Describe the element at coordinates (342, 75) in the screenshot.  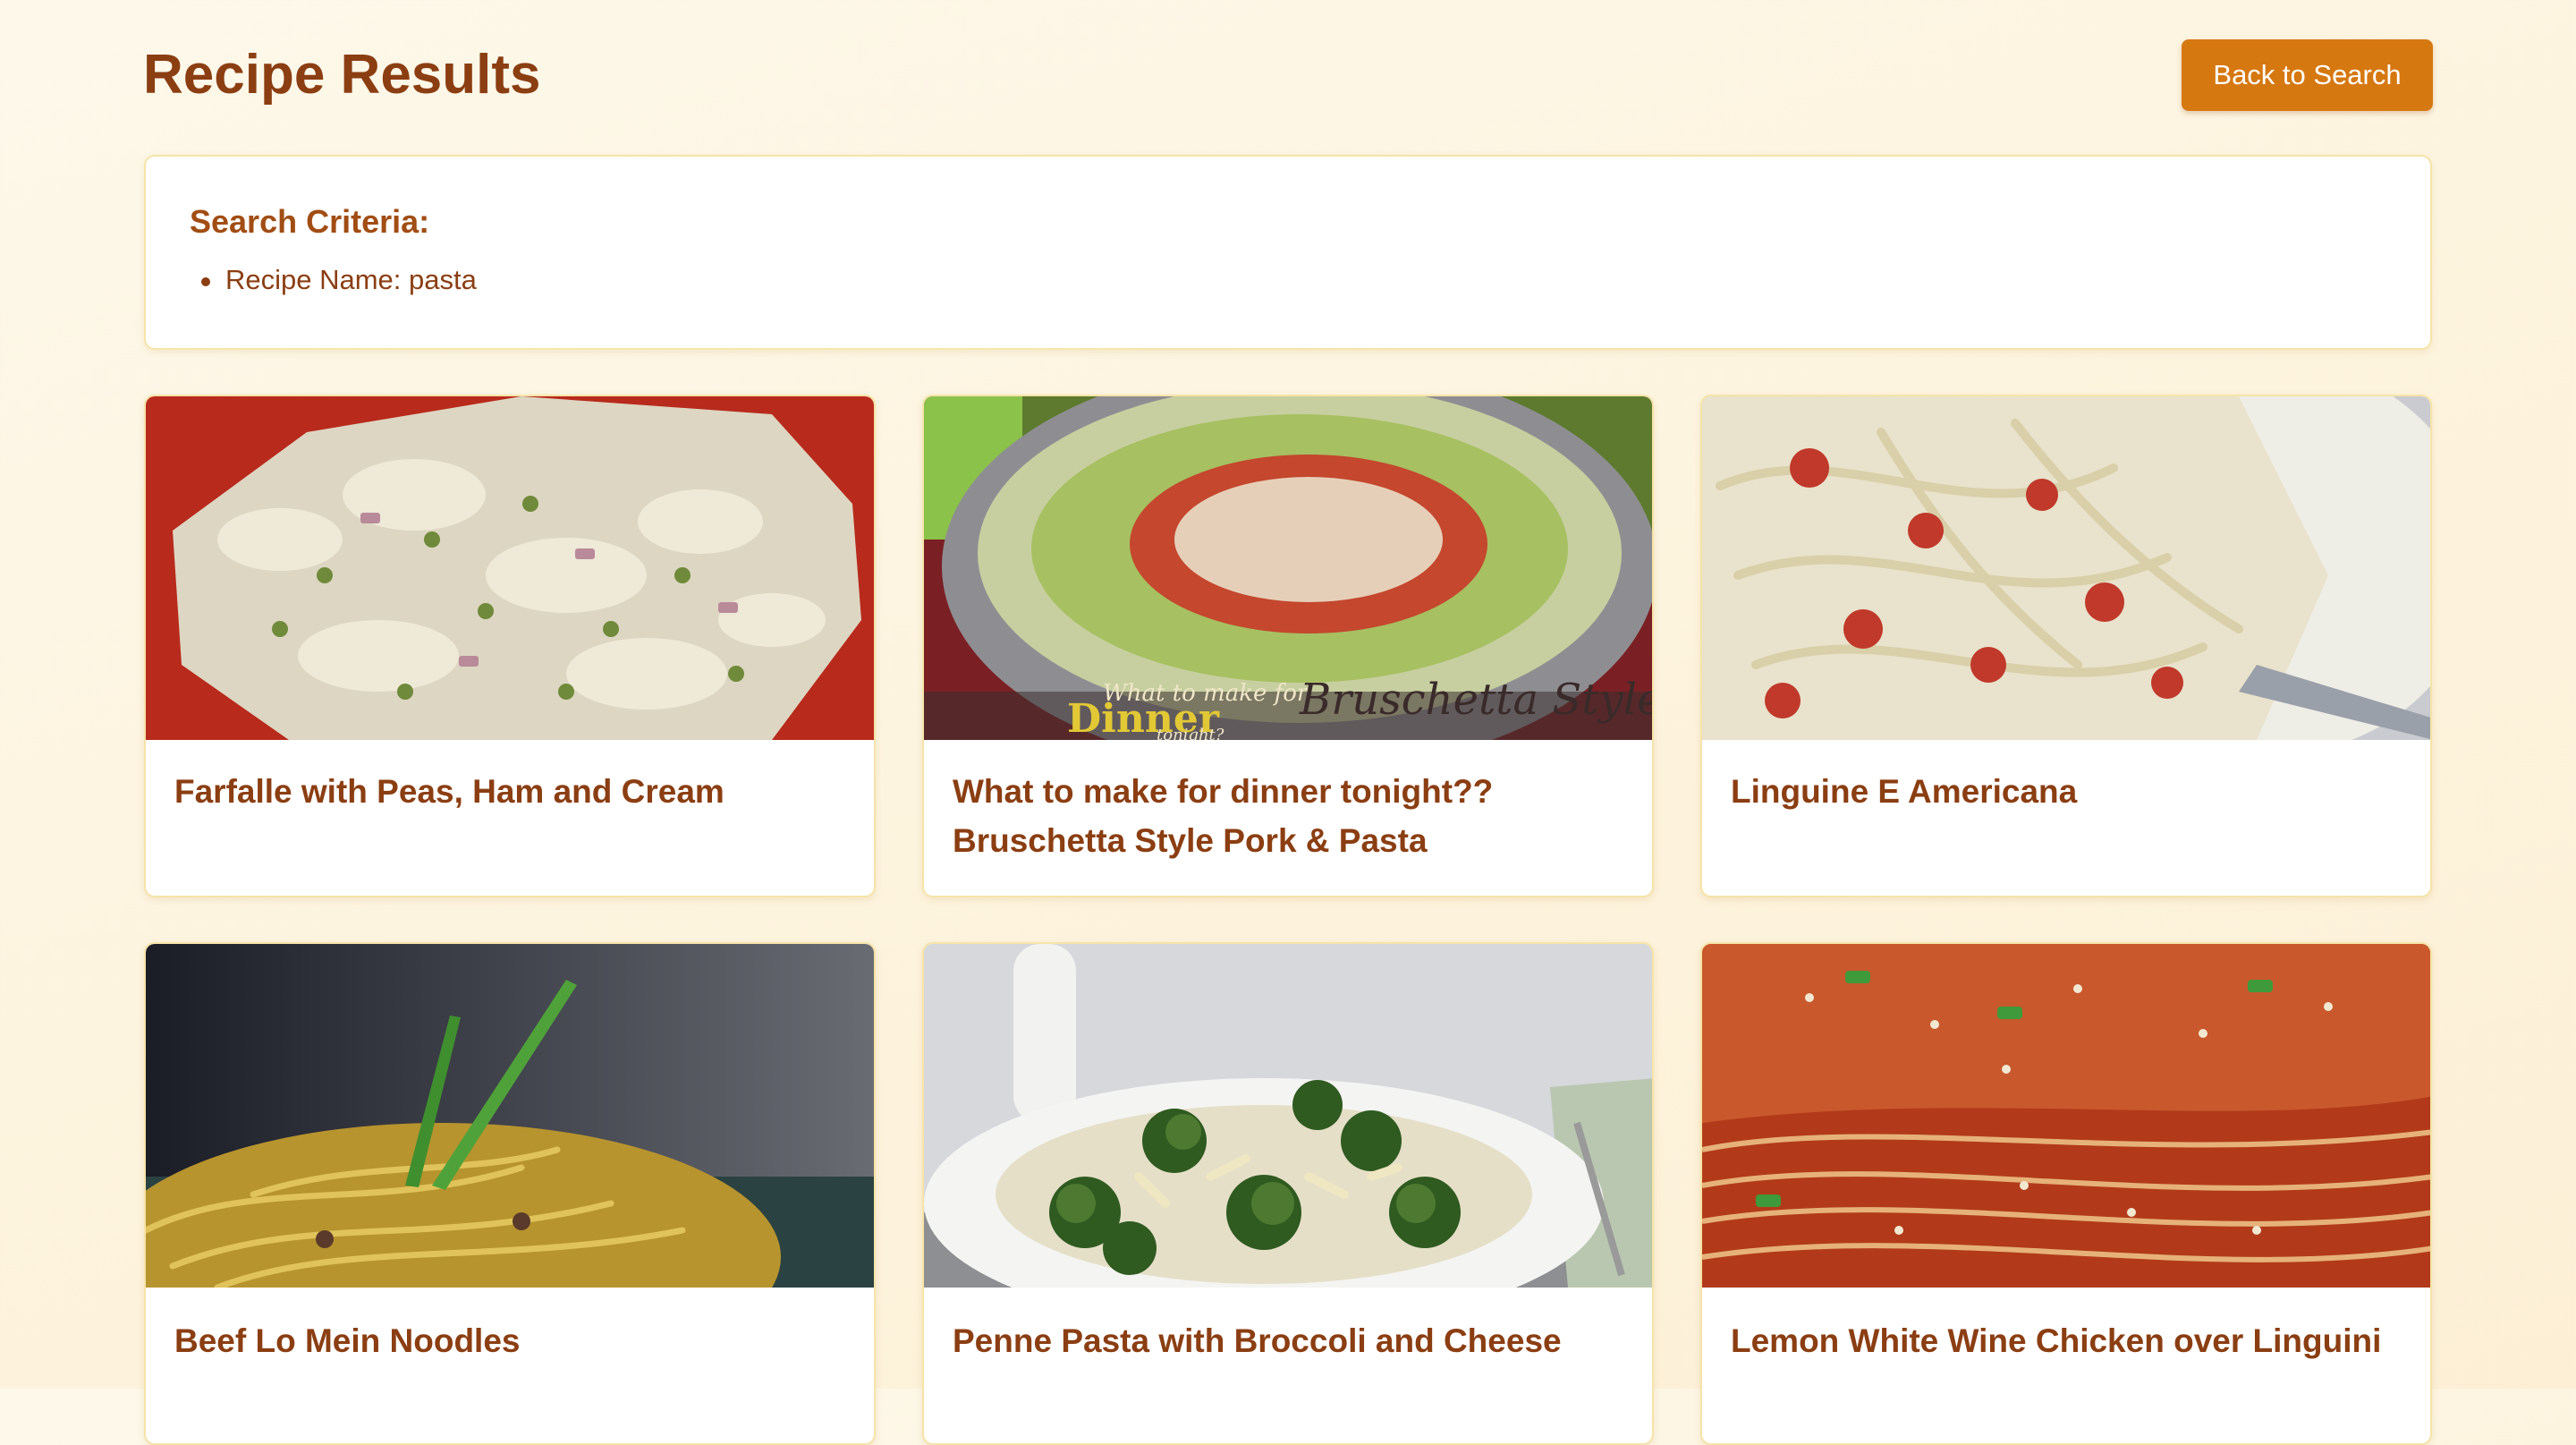
I see `page-title: Recipe Results` at that location.